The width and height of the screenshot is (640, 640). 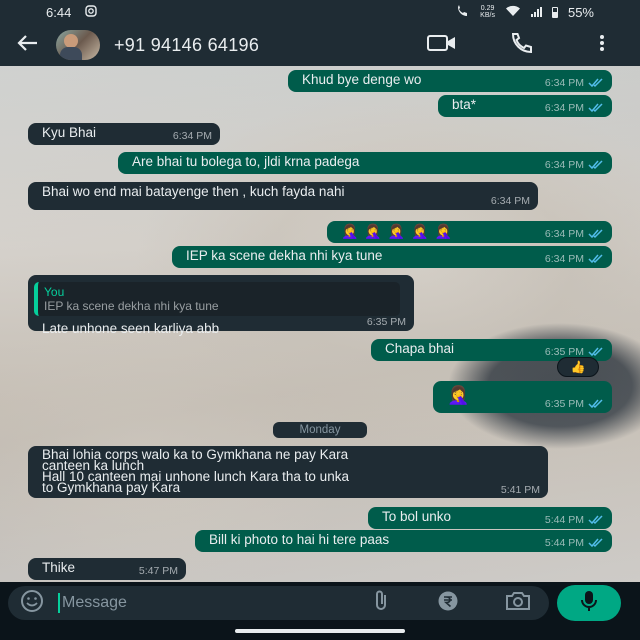 What do you see at coordinates (91, 12) in the screenshot?
I see `notification-icon` at bounding box center [91, 12].